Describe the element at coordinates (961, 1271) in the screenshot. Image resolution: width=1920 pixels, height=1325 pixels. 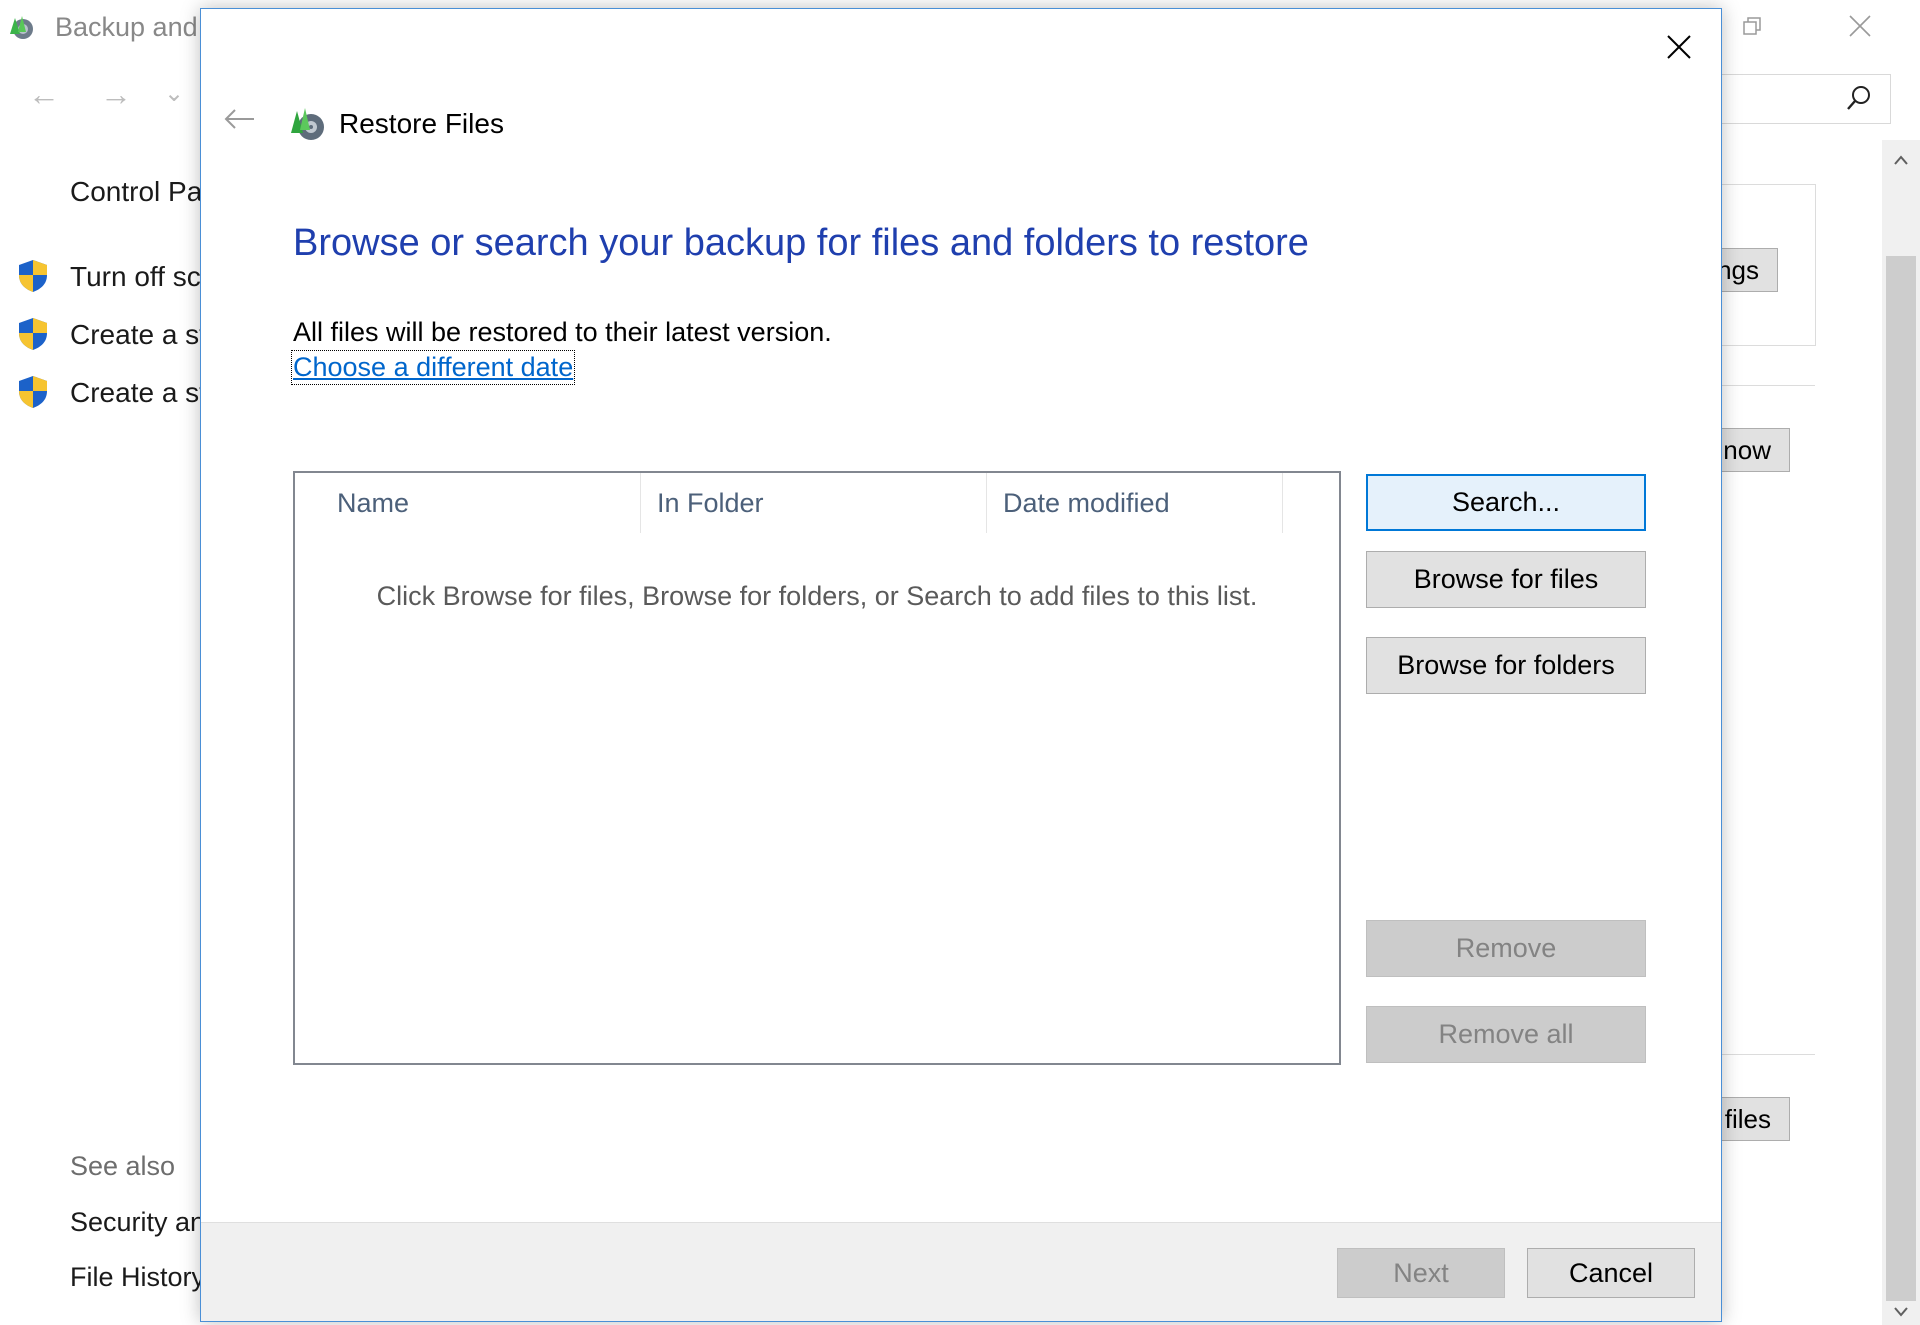
I see `dialog-footer: Next Cancel` at that location.